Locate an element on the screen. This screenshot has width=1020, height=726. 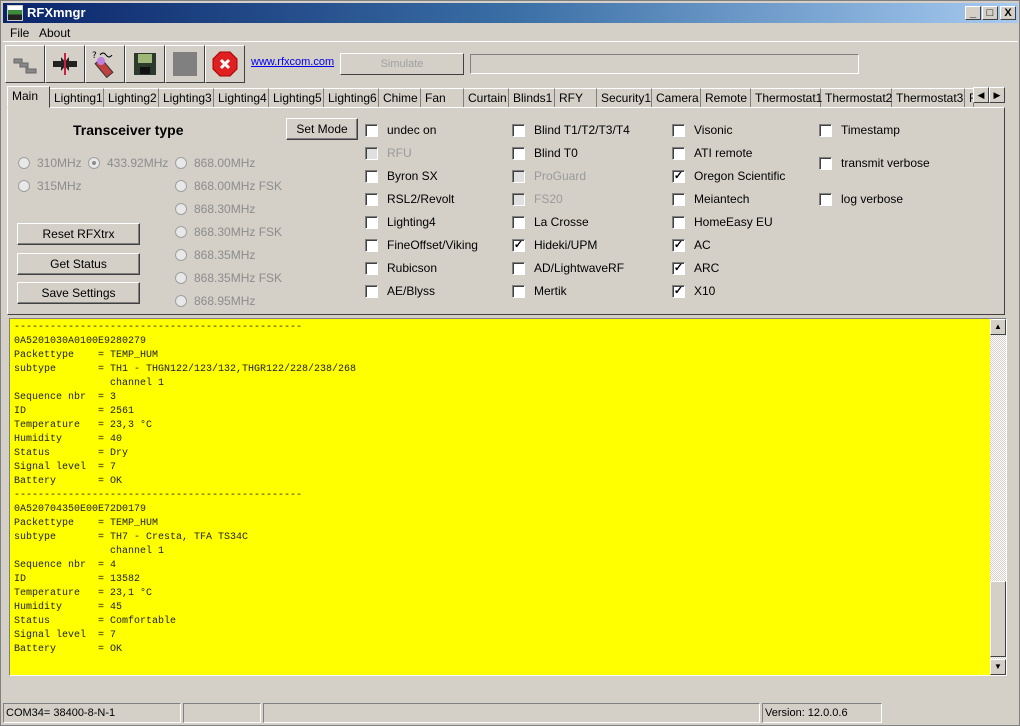
checkbox-proguard: ProGuard is located at coordinates (549, 176).